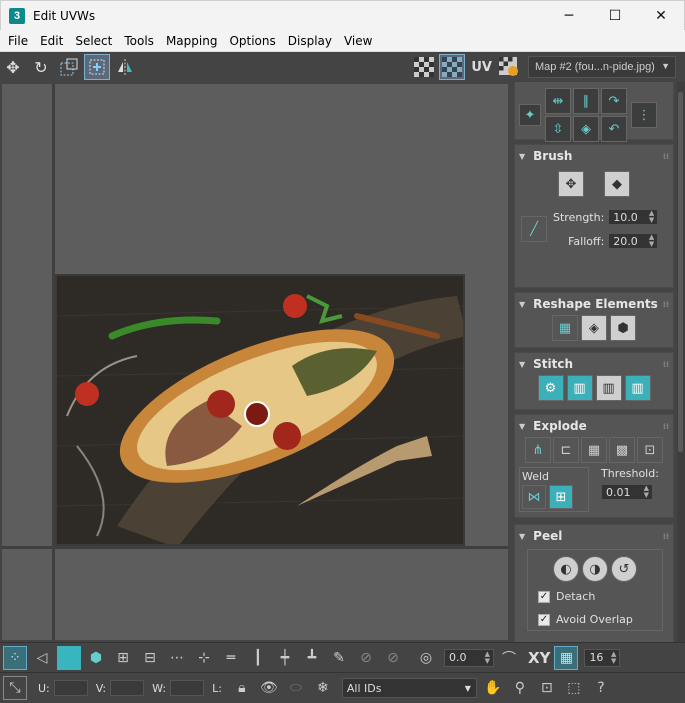 This screenshot has width=685, height=703. Describe the element at coordinates (452, 67) in the screenshot. I see `show-map-icon` at that location.